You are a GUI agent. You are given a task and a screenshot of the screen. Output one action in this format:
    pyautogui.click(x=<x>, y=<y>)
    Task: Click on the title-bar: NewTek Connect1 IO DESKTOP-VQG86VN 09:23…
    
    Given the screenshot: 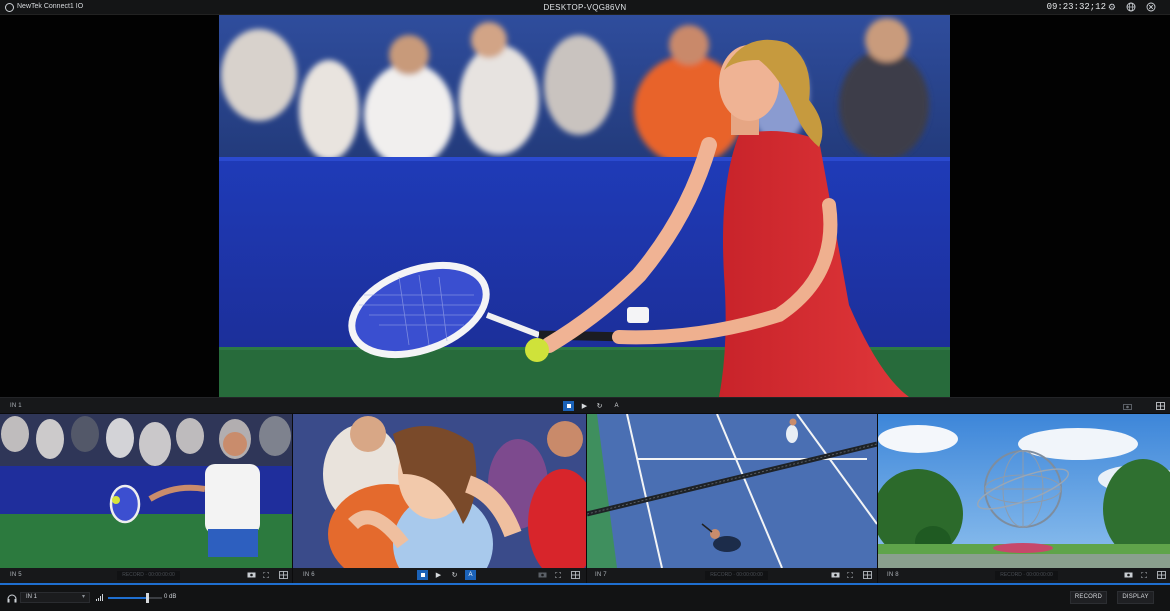 What is the action you would take?
    pyautogui.click(x=585, y=7)
    